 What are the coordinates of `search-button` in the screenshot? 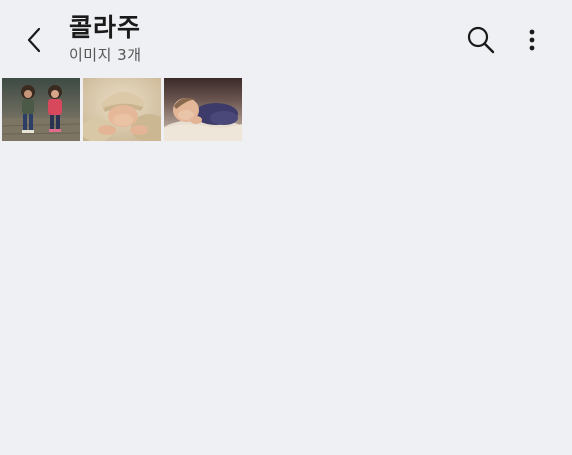 It's located at (481, 40).